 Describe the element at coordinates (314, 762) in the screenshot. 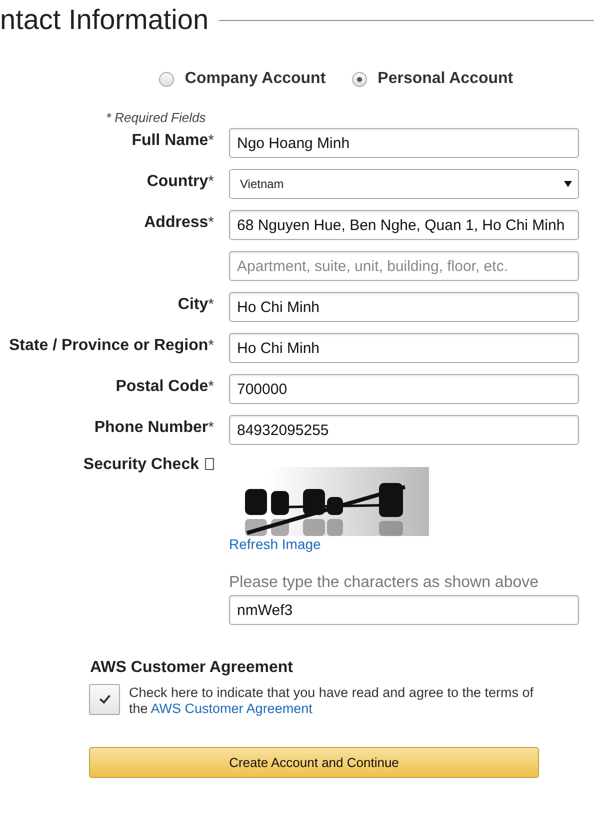

I see `create-account-button: Create Account and Continue` at that location.